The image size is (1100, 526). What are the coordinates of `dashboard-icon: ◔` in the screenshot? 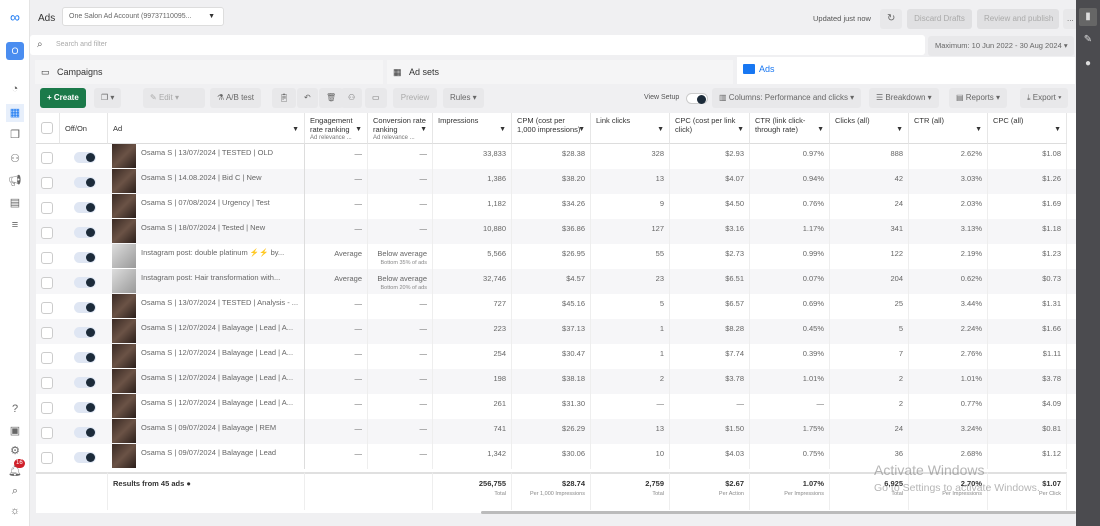 It's located at (15, 89).